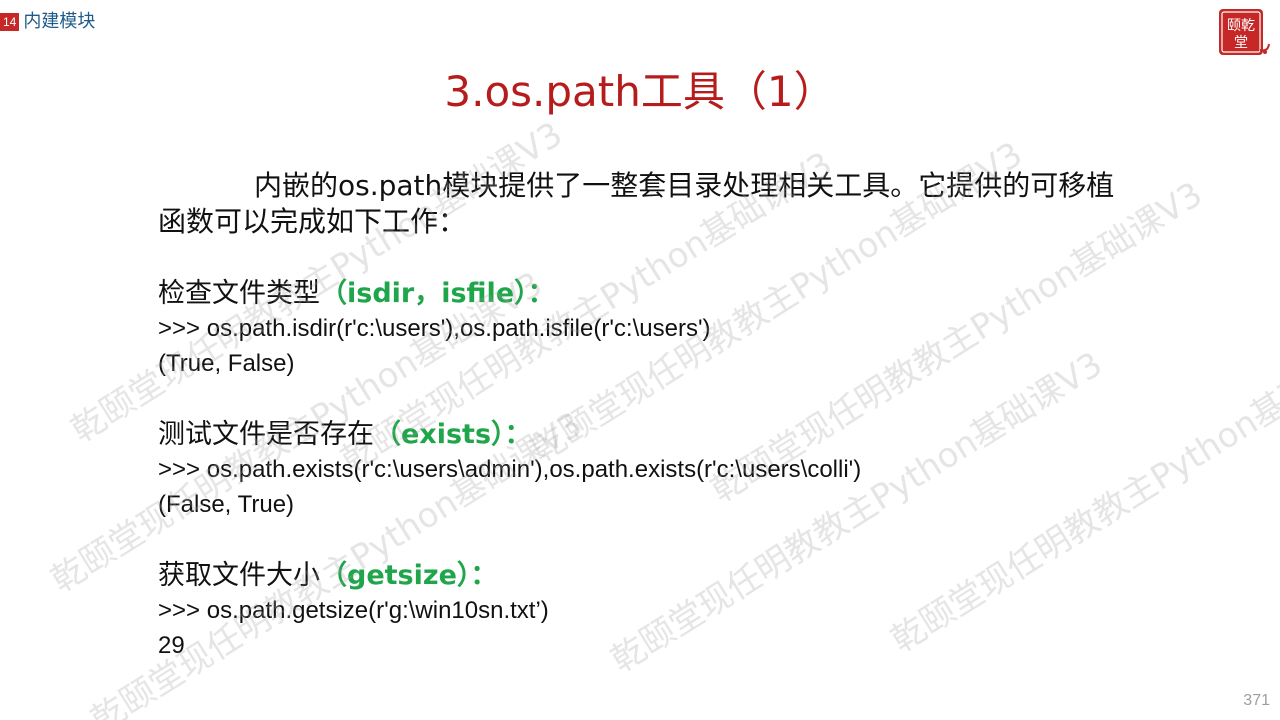 This screenshot has height=720, width=1280. Describe the element at coordinates (266, 434) in the screenshot. I see `heading-text: 测试文件是否存在` at that location.